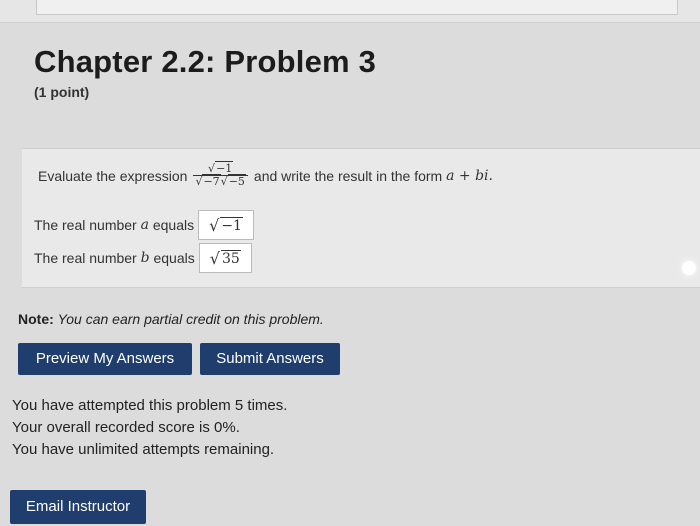 This screenshot has height=526, width=700. Describe the element at coordinates (224, 168) in the screenshot. I see `numerator-radicand: −1` at that location.